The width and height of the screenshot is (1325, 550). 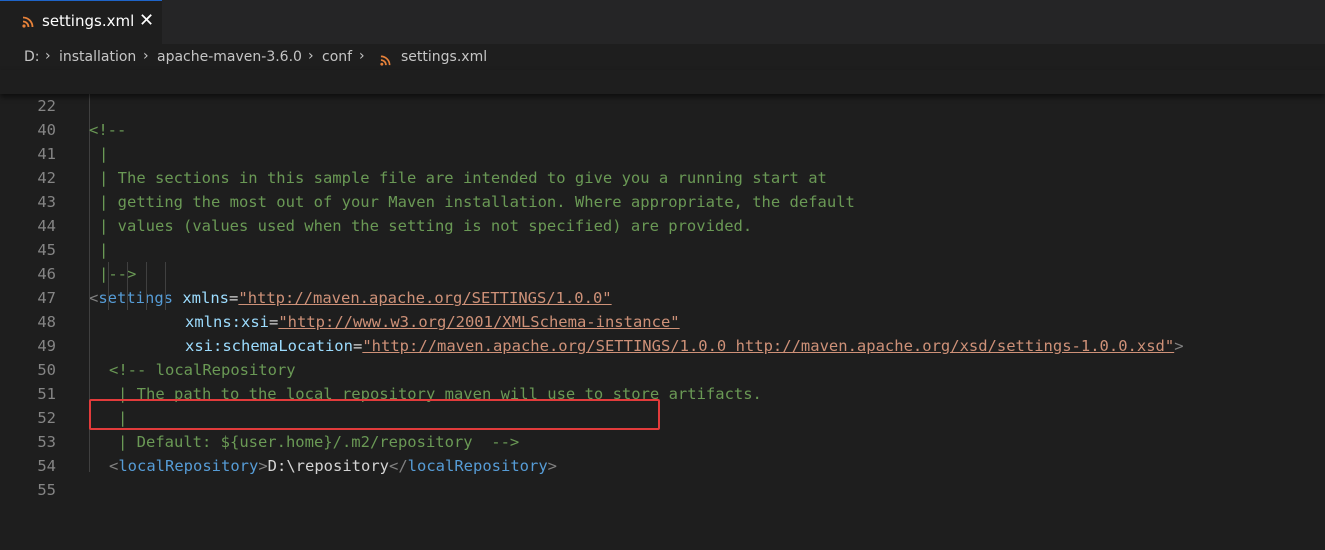 What do you see at coordinates (662, 224) in the screenshot?
I see `code-line: 44 |` at bounding box center [662, 224].